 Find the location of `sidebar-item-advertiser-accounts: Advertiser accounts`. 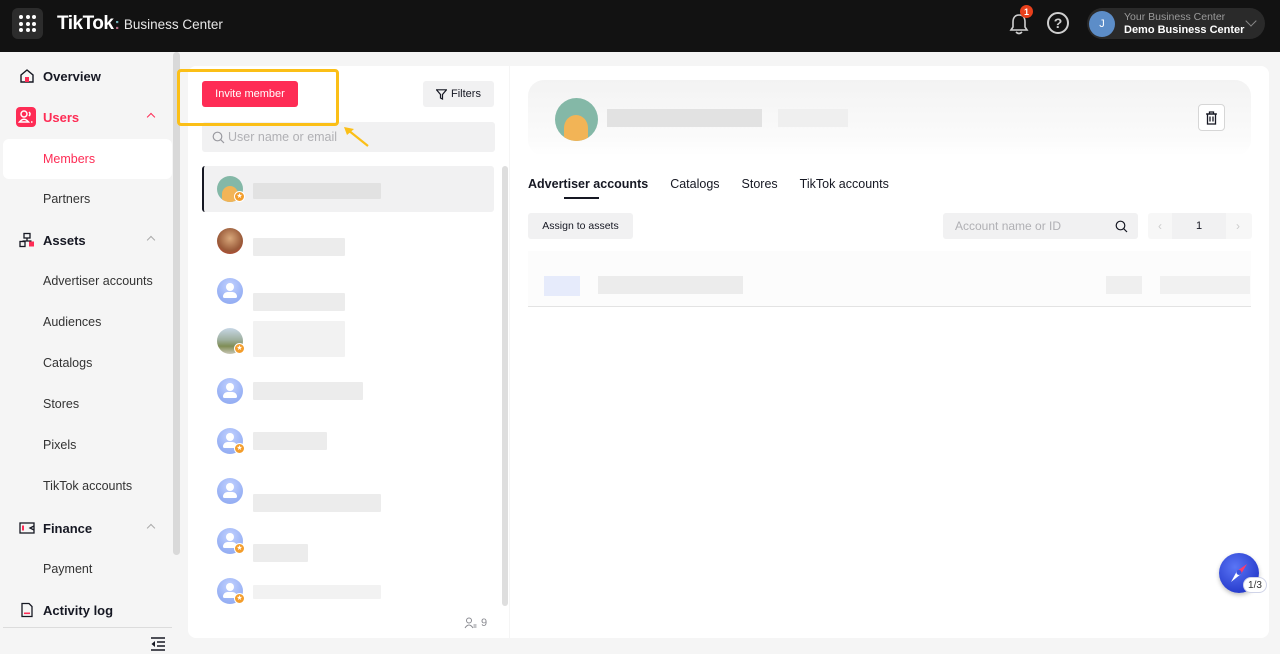

sidebar-item-advertiser-accounts: Advertiser accounts is located at coordinates (86, 281).